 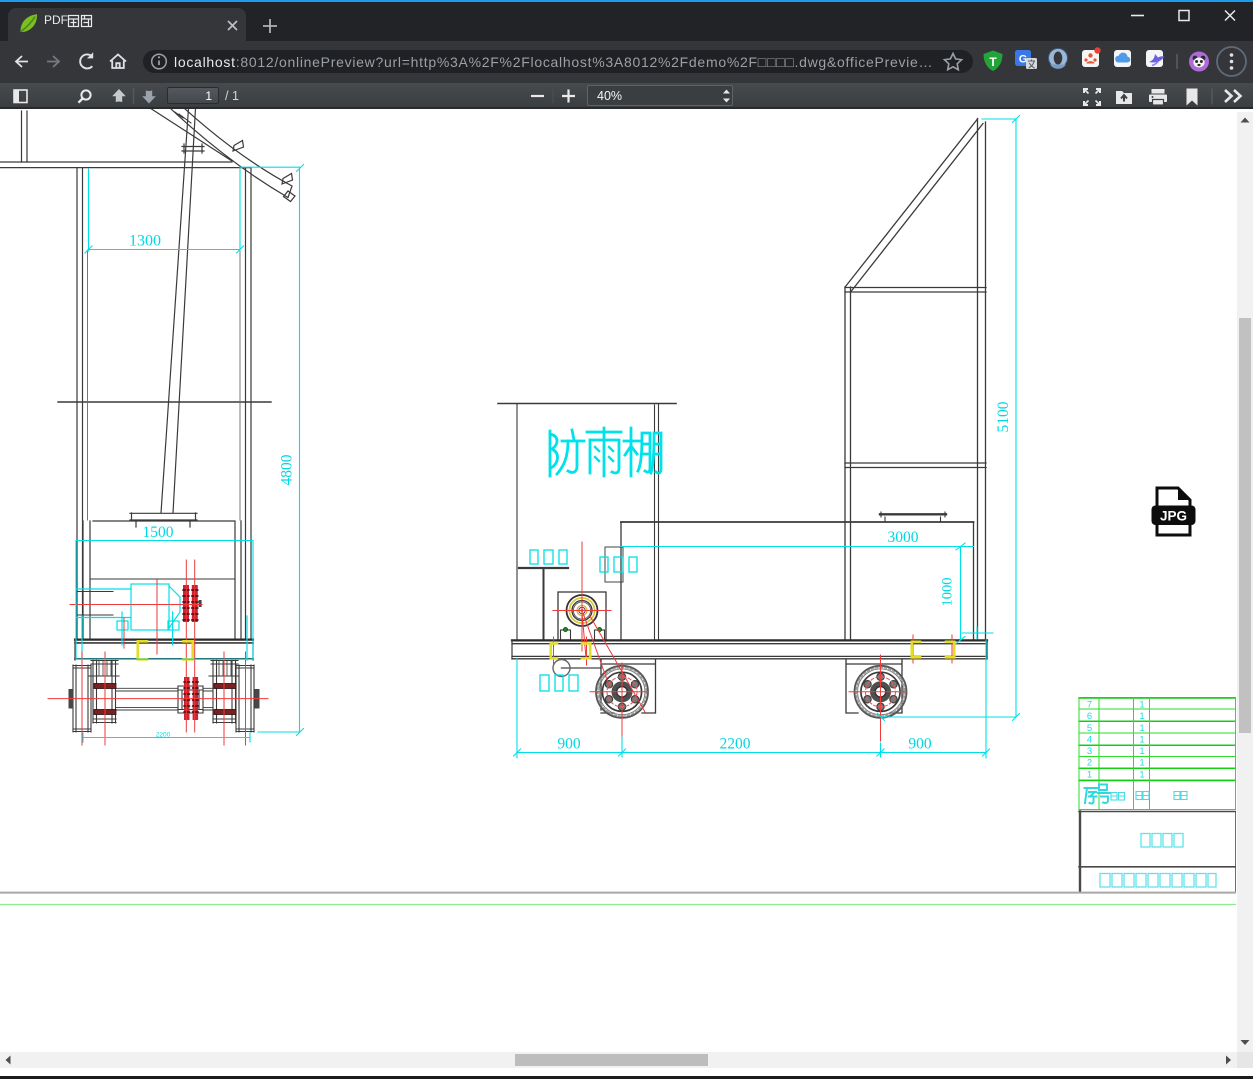 I want to click on svg-text: 3, so click(x=1089, y=751).